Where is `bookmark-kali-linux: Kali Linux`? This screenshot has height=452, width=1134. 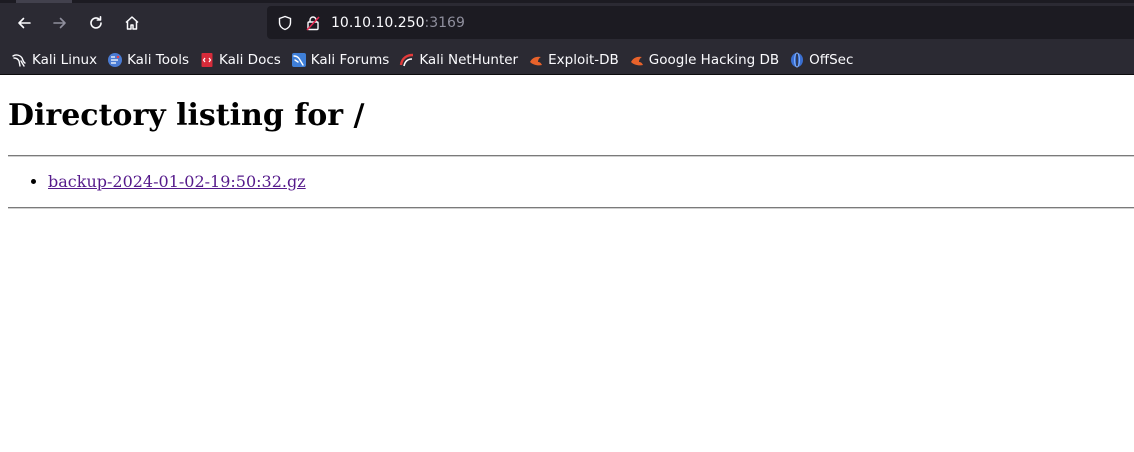 bookmark-kali-linux: Kali Linux is located at coordinates (55, 60).